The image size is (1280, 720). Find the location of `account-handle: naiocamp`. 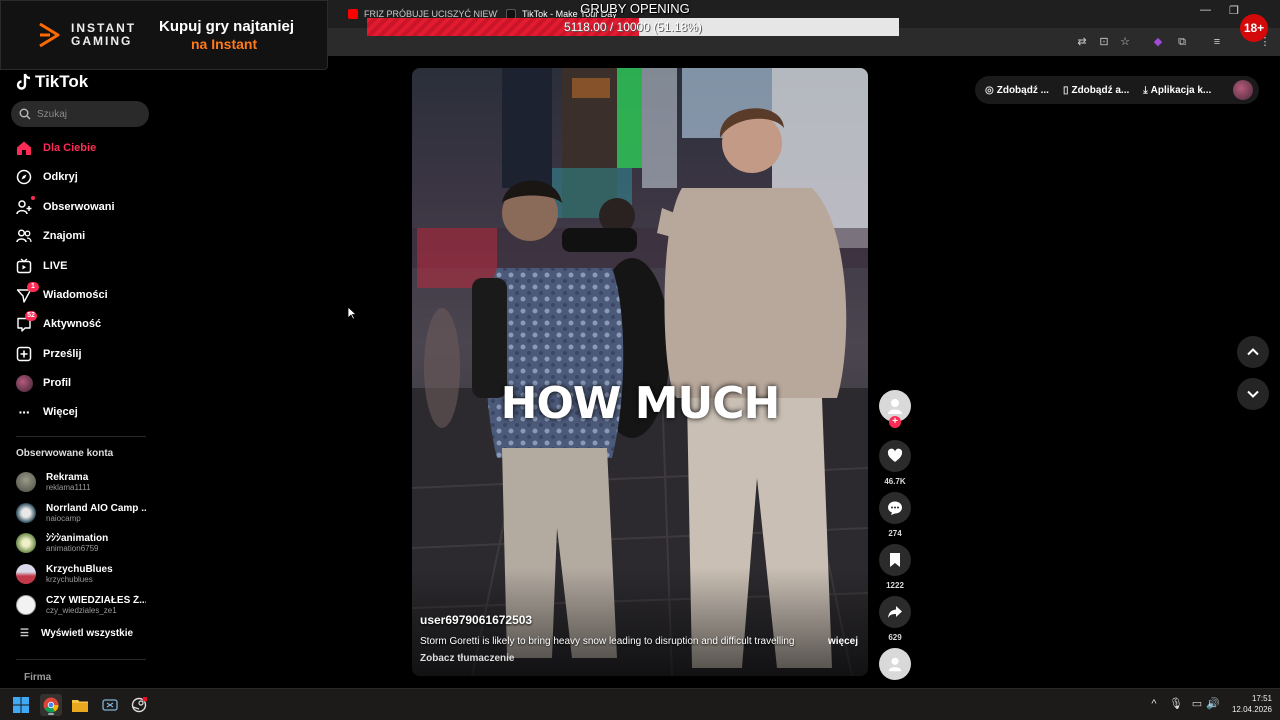

account-handle: naiocamp is located at coordinates (63, 518).